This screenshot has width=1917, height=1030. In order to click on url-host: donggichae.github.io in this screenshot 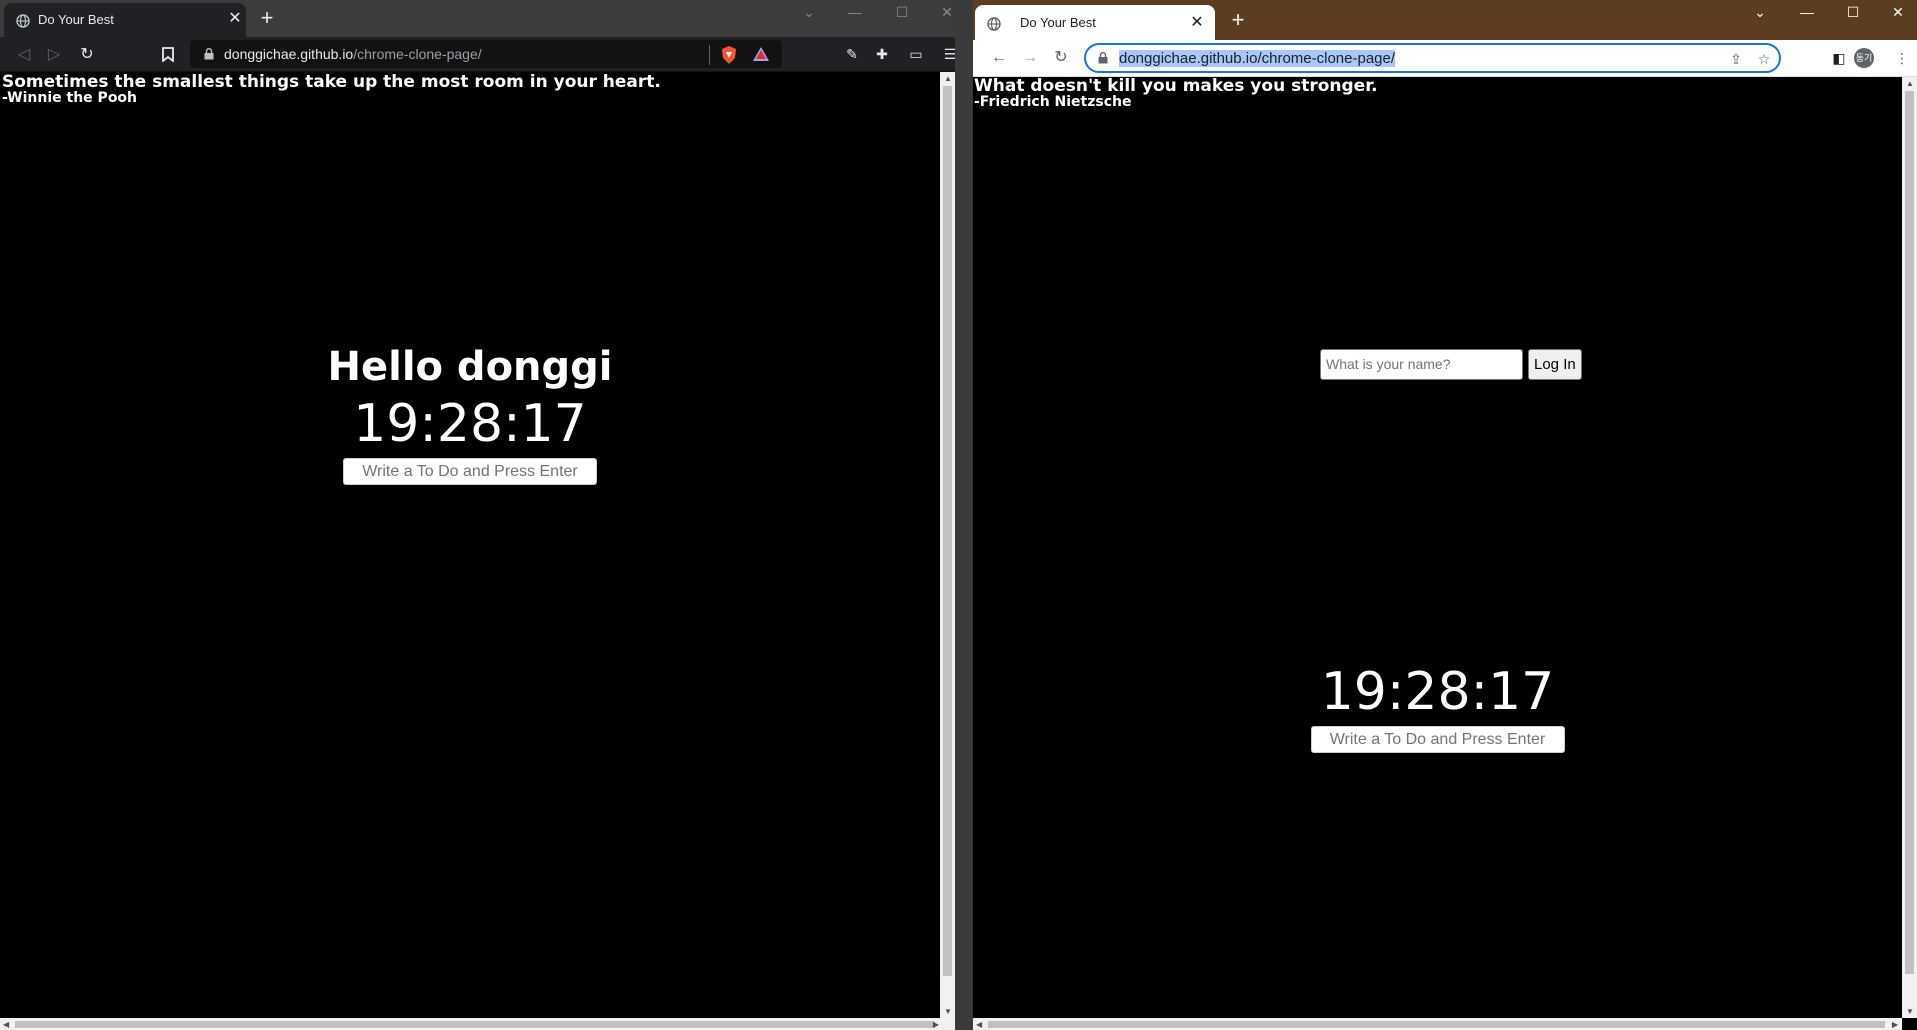, I will do `click(289, 54)`.